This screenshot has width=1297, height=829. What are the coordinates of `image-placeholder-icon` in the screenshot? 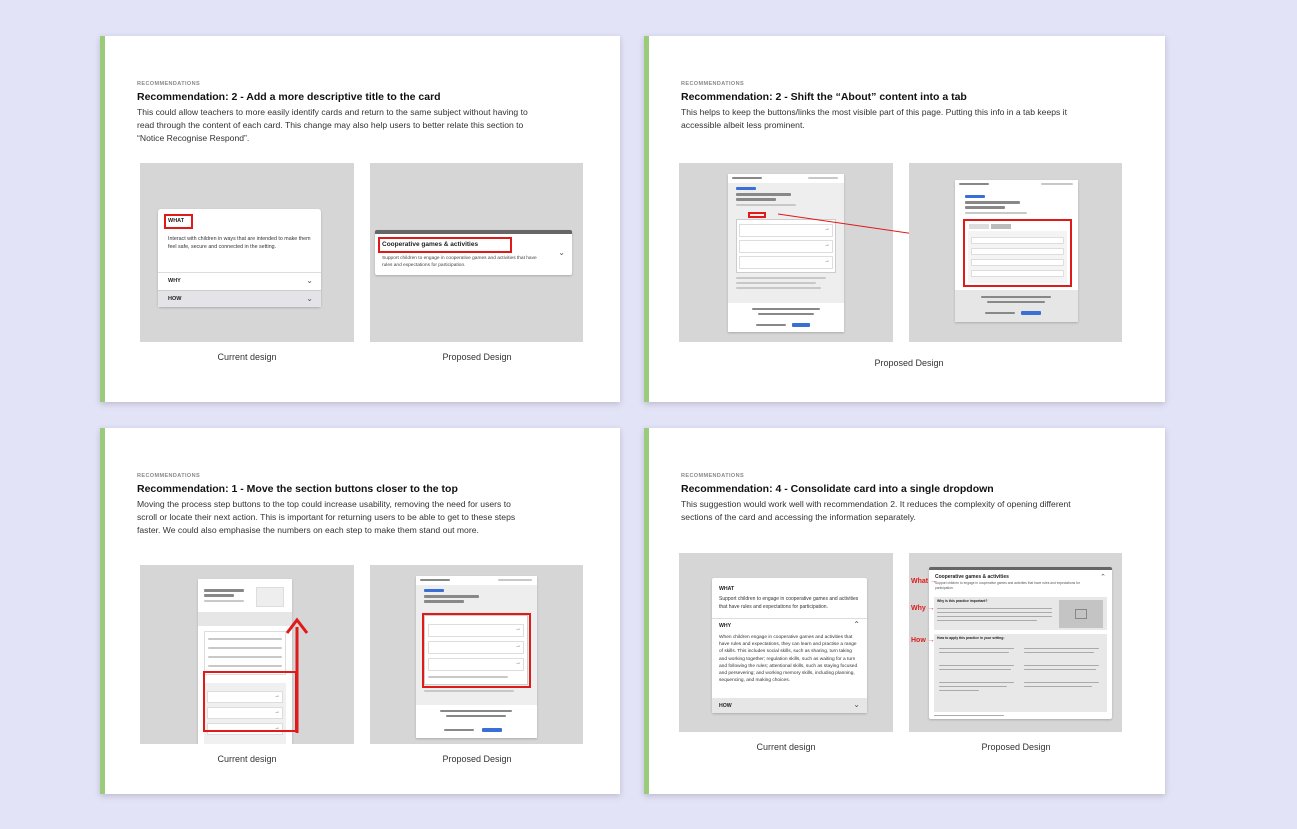 It's located at (1081, 614).